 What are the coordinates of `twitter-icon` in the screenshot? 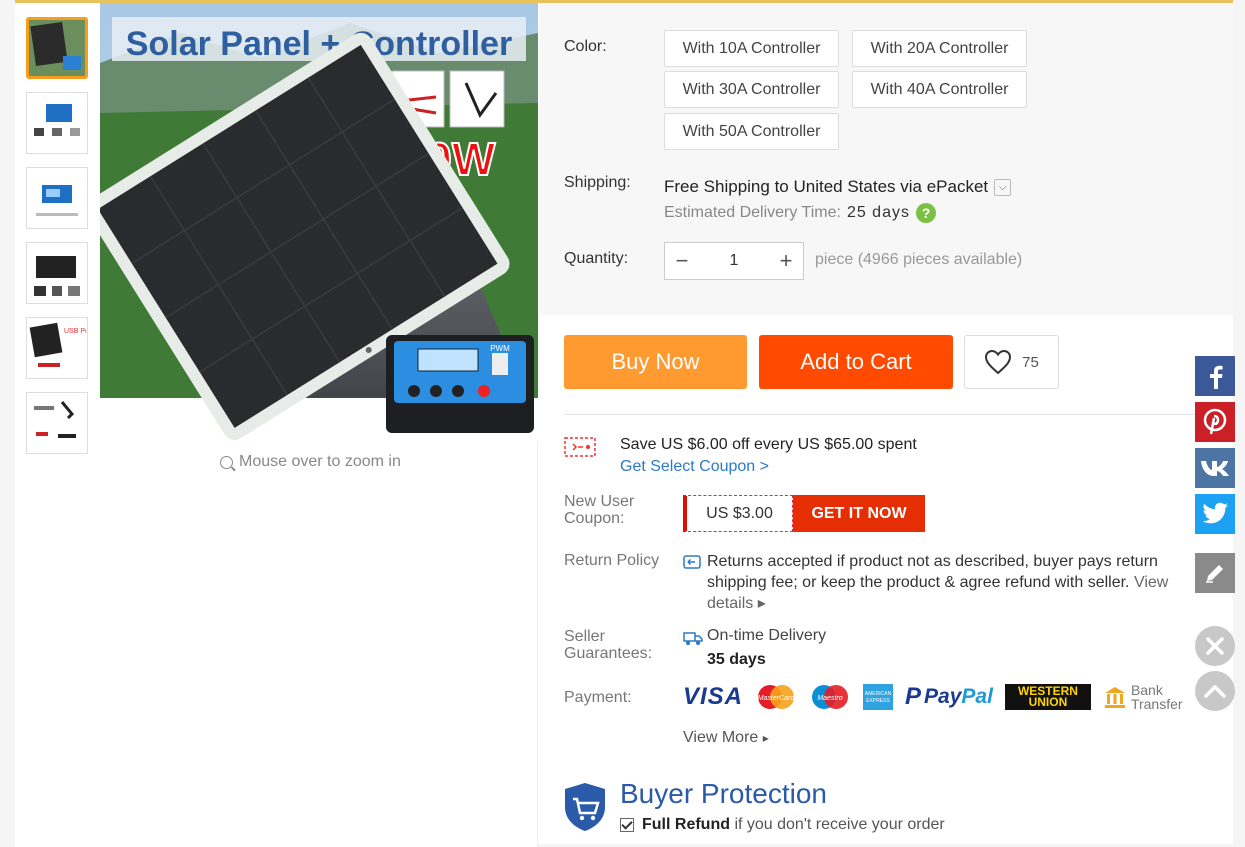 It's located at (1215, 513).